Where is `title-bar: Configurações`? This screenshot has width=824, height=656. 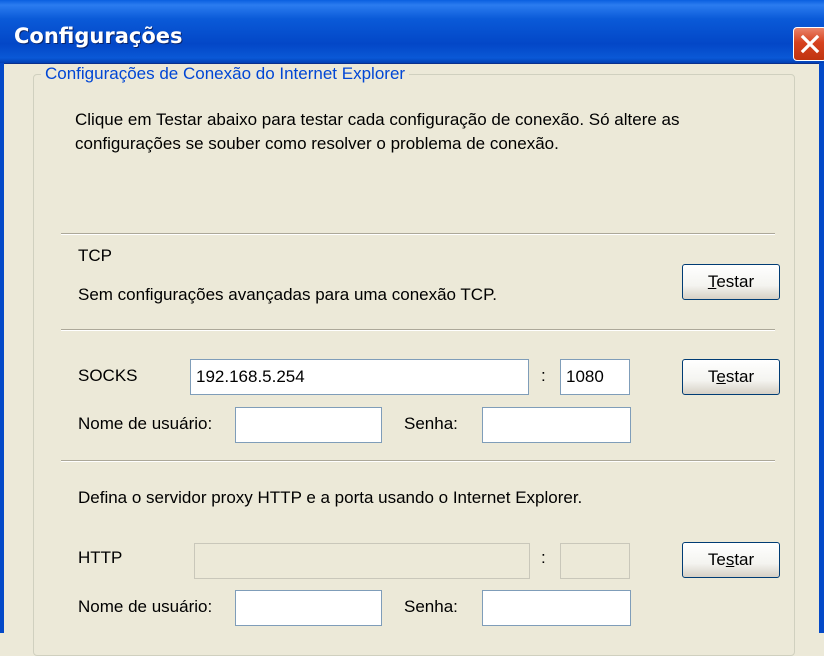
title-bar: Configurações is located at coordinates (412, 32).